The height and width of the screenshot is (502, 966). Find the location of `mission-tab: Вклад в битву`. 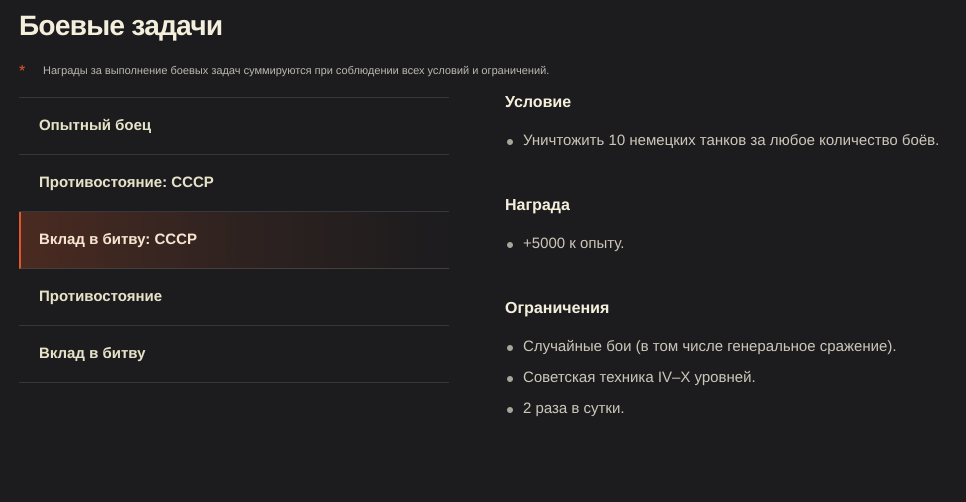

mission-tab: Вклад в битву is located at coordinates (234, 354).